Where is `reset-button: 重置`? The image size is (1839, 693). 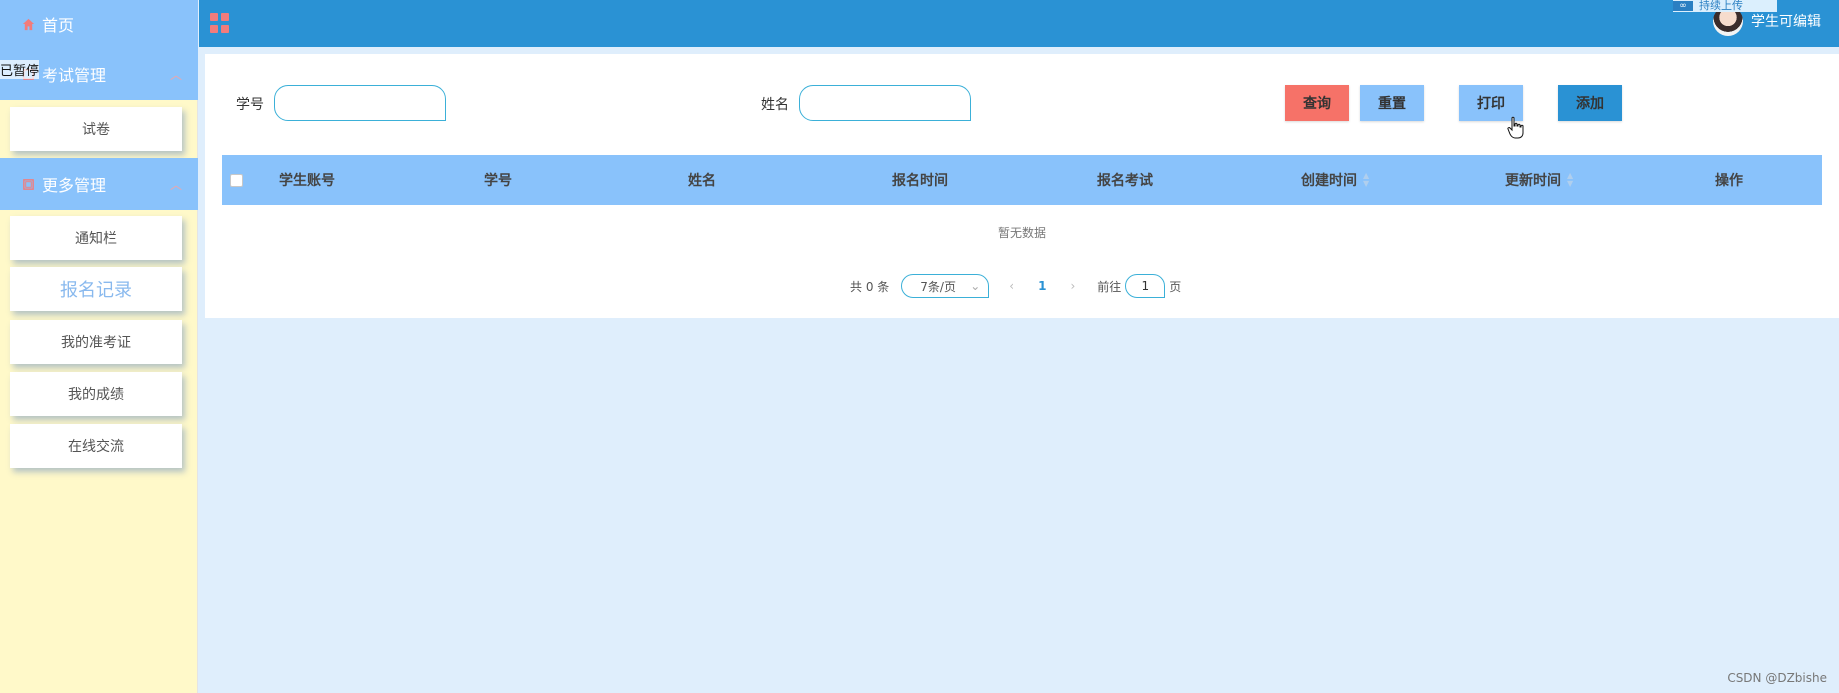
reset-button: 重置 is located at coordinates (1392, 103).